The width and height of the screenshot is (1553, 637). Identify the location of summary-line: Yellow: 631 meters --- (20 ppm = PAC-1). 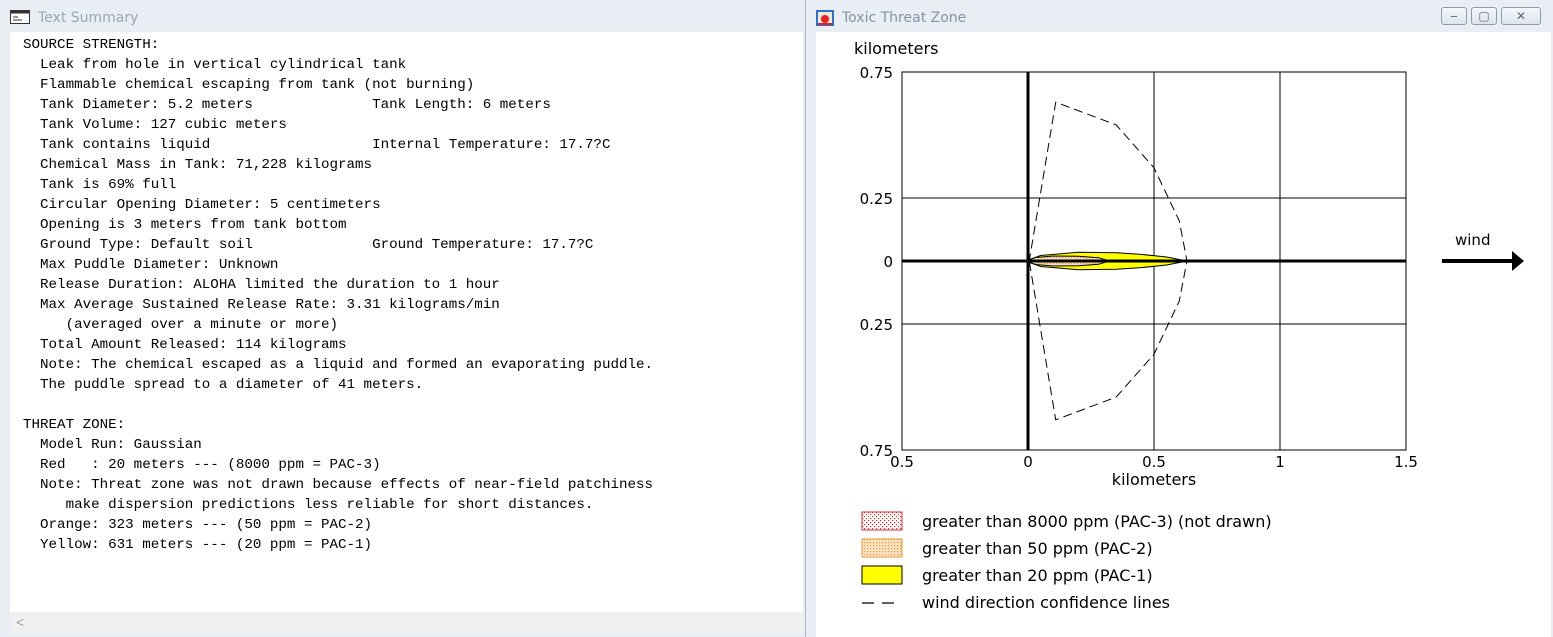
(198, 545).